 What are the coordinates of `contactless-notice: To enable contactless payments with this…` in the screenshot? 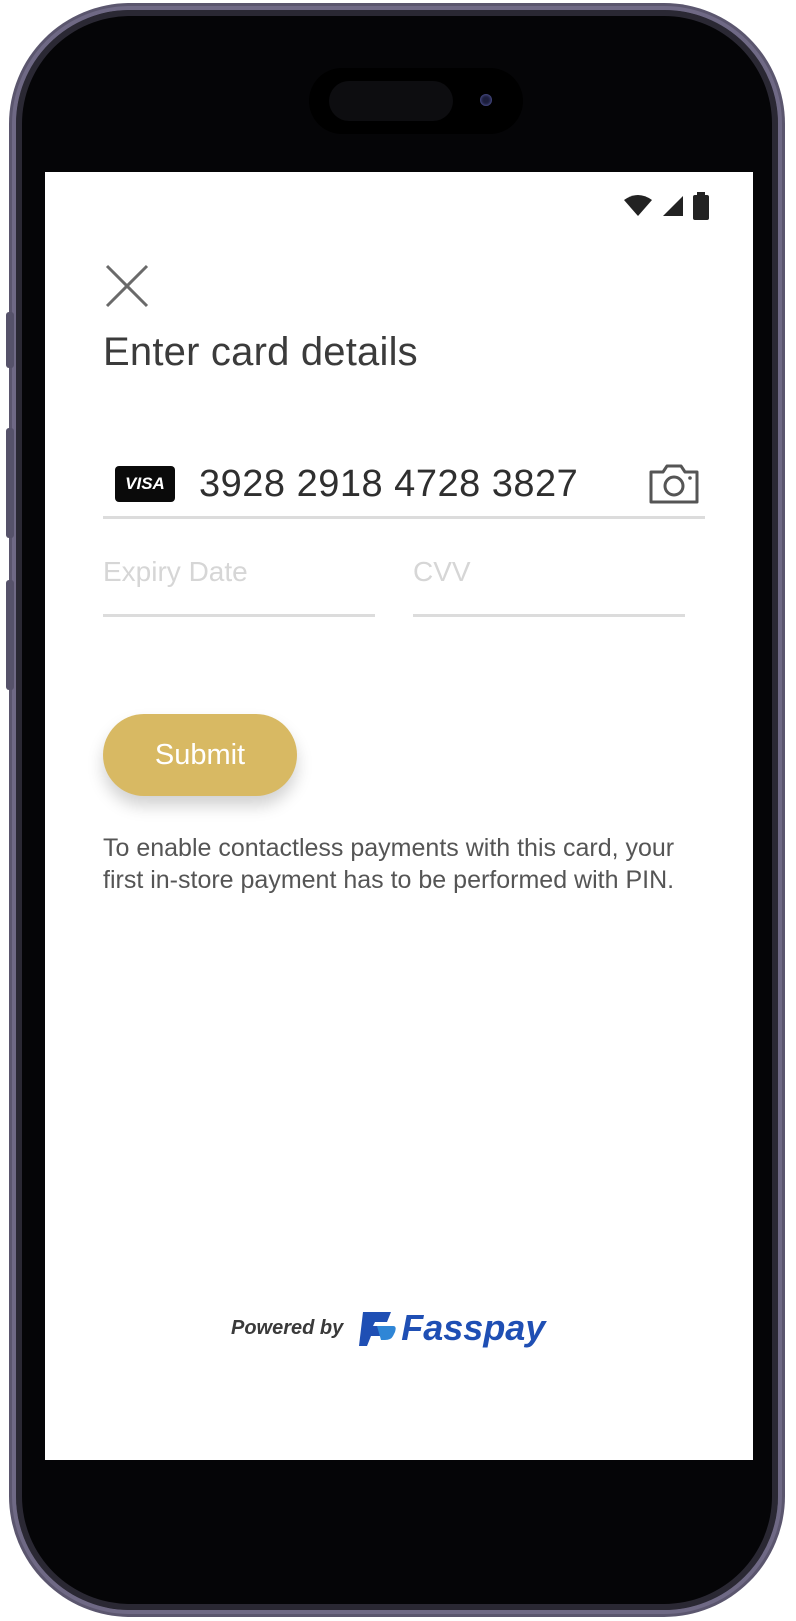 It's located at (389, 864).